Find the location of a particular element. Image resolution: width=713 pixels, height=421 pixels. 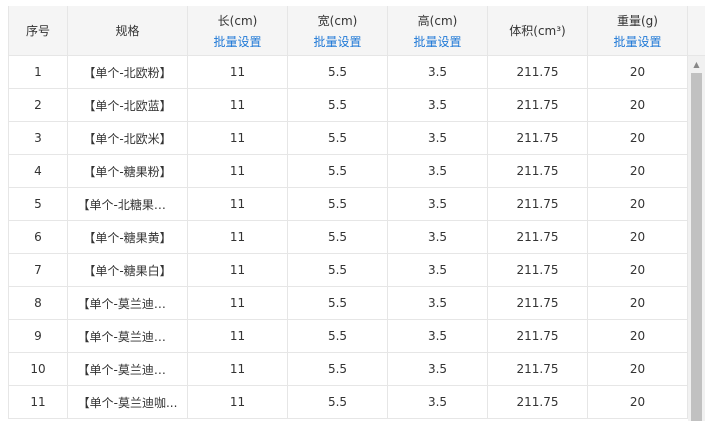

spec-text: 【单个-糖果黄】 is located at coordinates (127, 237).